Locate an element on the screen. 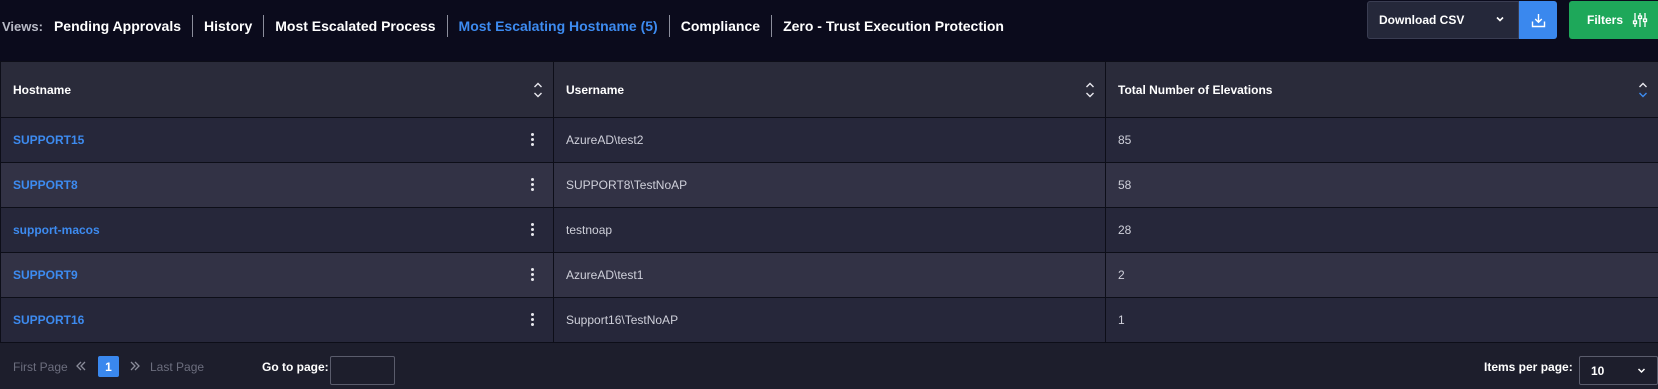 Image resolution: width=1658 pixels, height=389 pixels. table-row: SUPPORT8 SUPPORT8\TestNoAP 58 is located at coordinates (829, 185).